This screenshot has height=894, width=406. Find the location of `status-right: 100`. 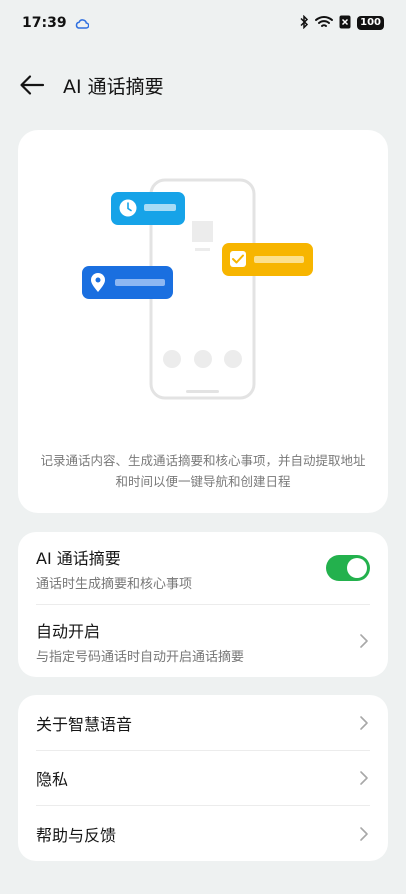

status-right: 100 is located at coordinates (341, 23).